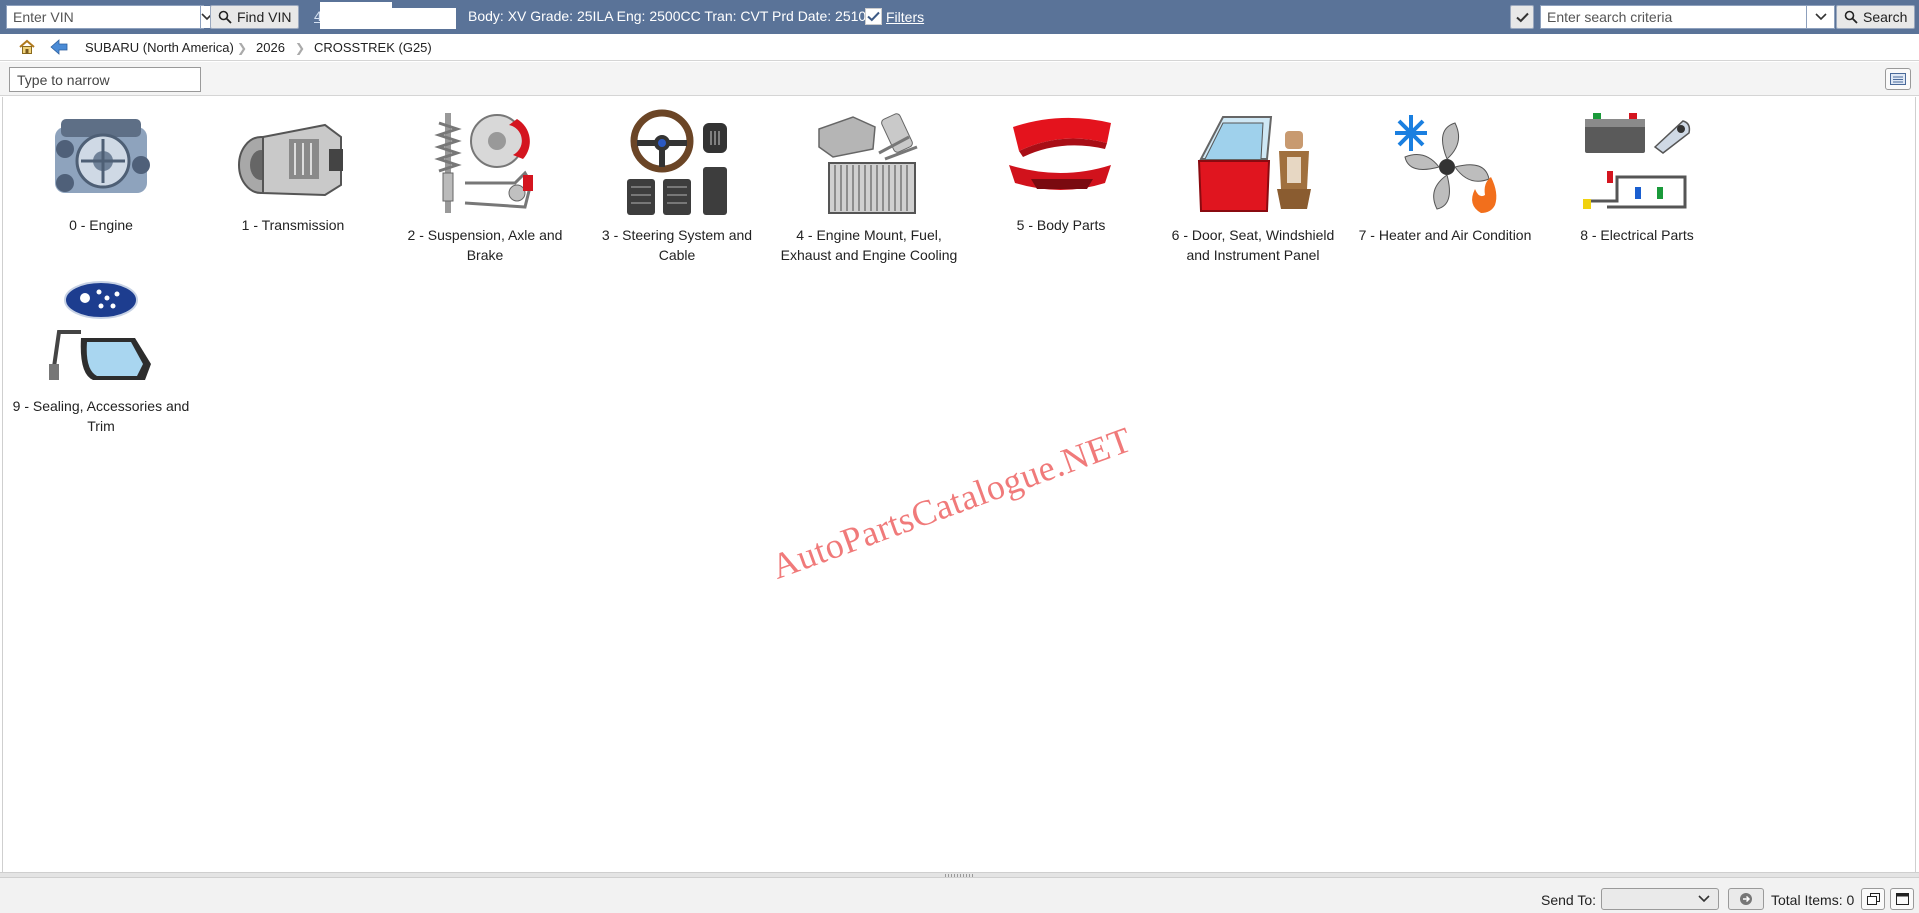 This screenshot has height=913, width=1919. Describe the element at coordinates (27, 48) in the screenshot. I see `home-icon` at that location.